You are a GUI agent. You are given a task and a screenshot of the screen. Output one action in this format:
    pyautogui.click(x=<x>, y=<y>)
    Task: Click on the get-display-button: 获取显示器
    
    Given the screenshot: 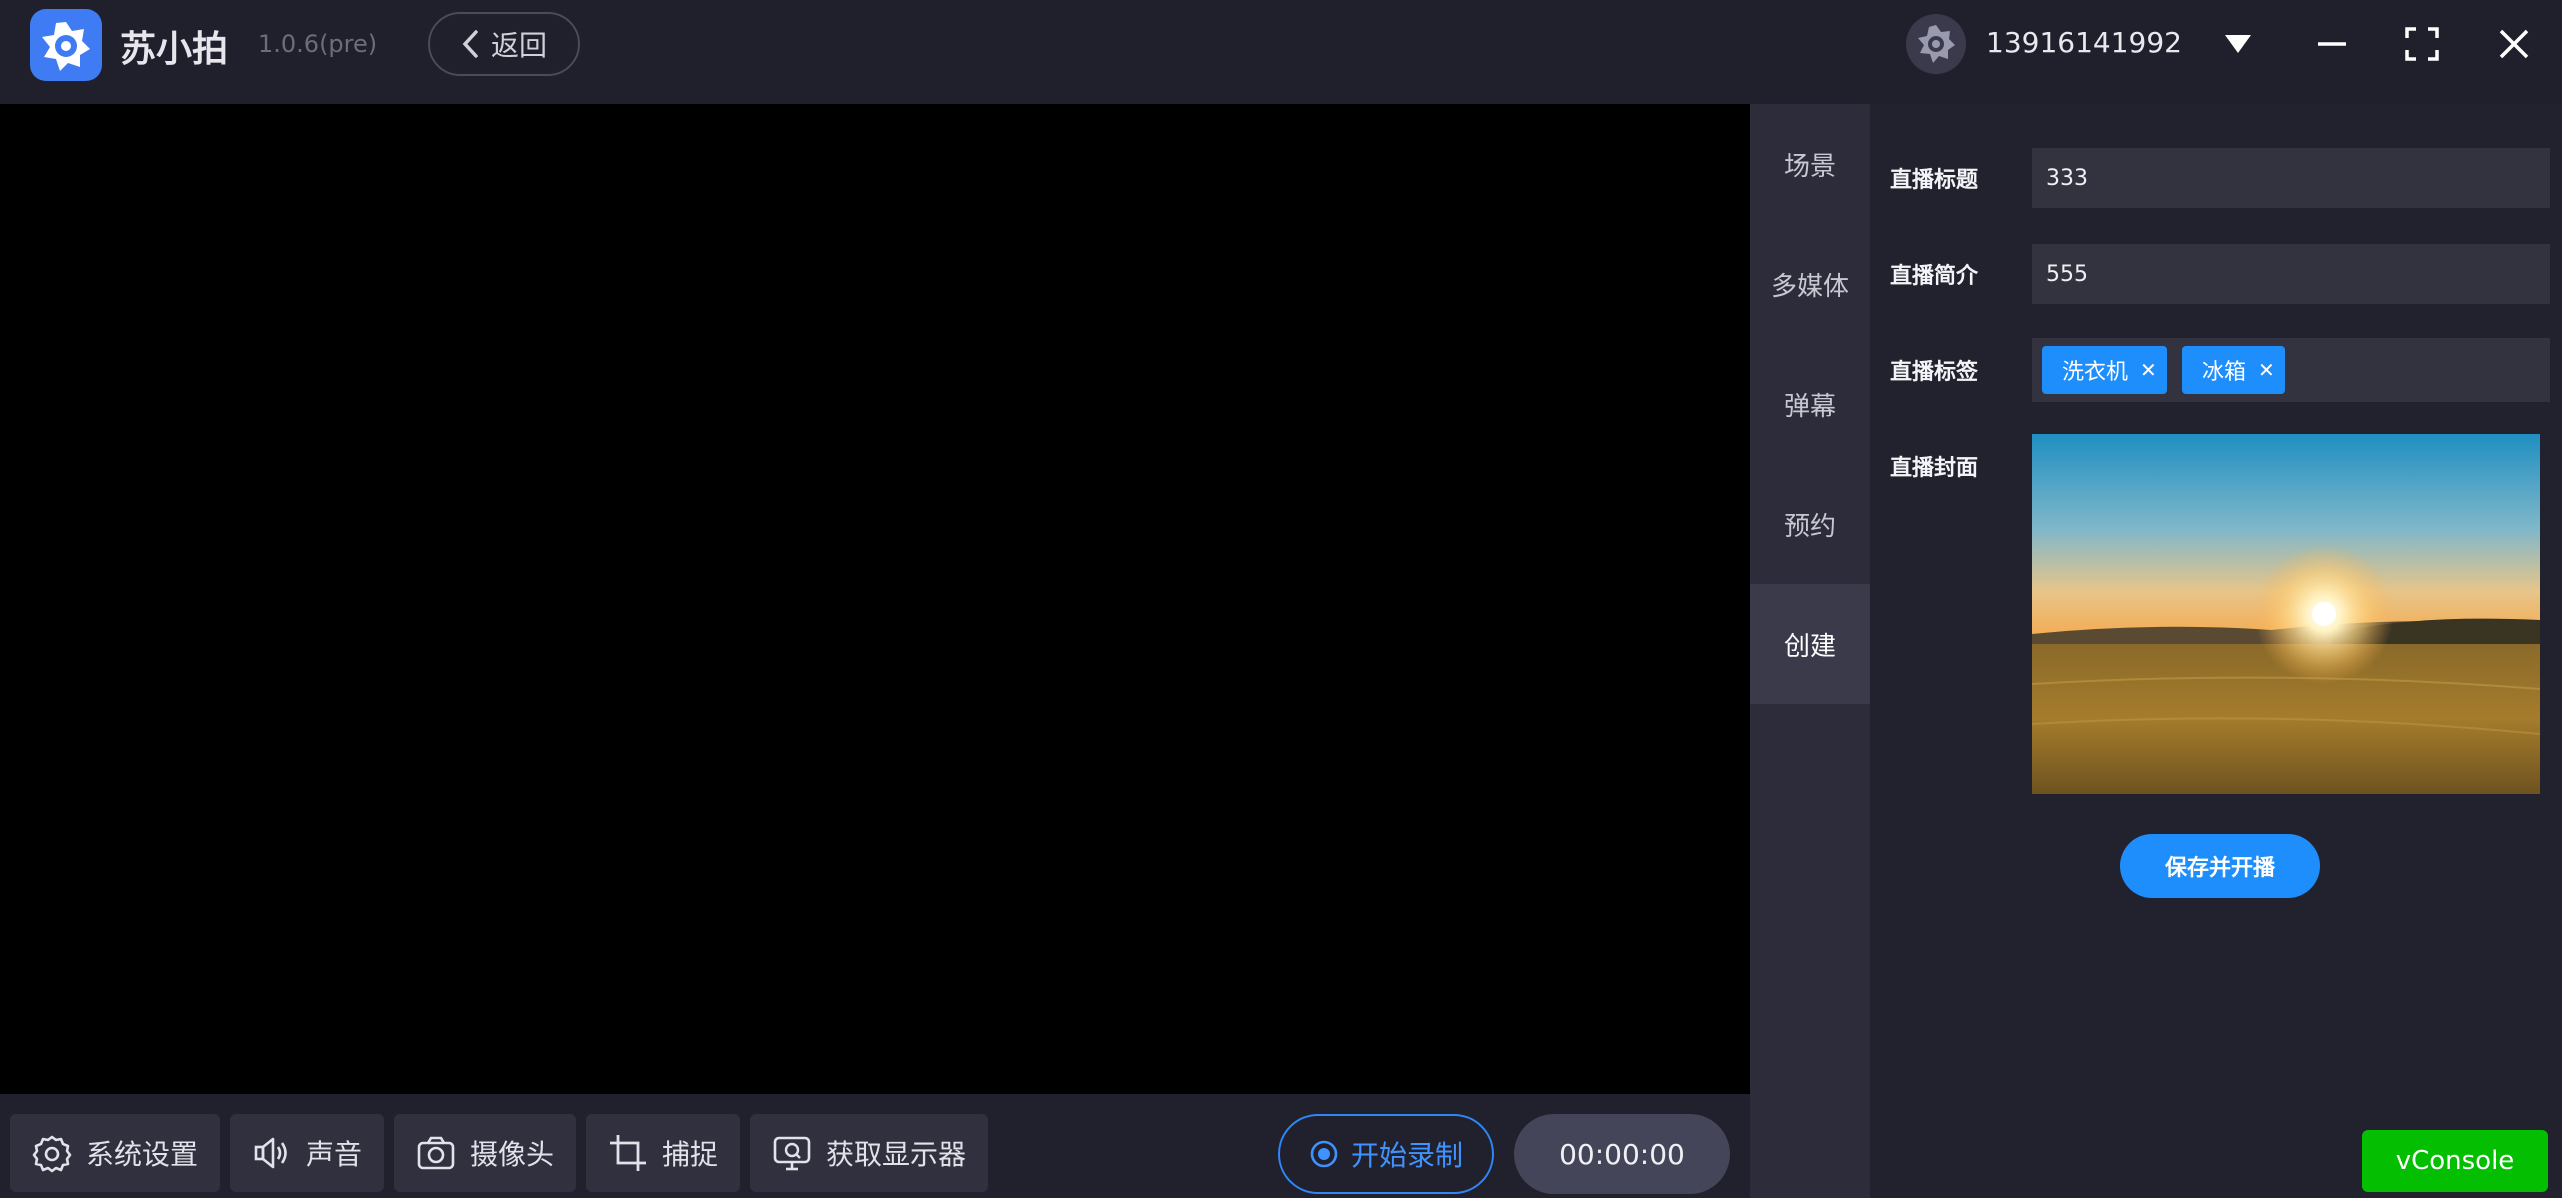 What is the action you would take?
    pyautogui.click(x=869, y=1153)
    